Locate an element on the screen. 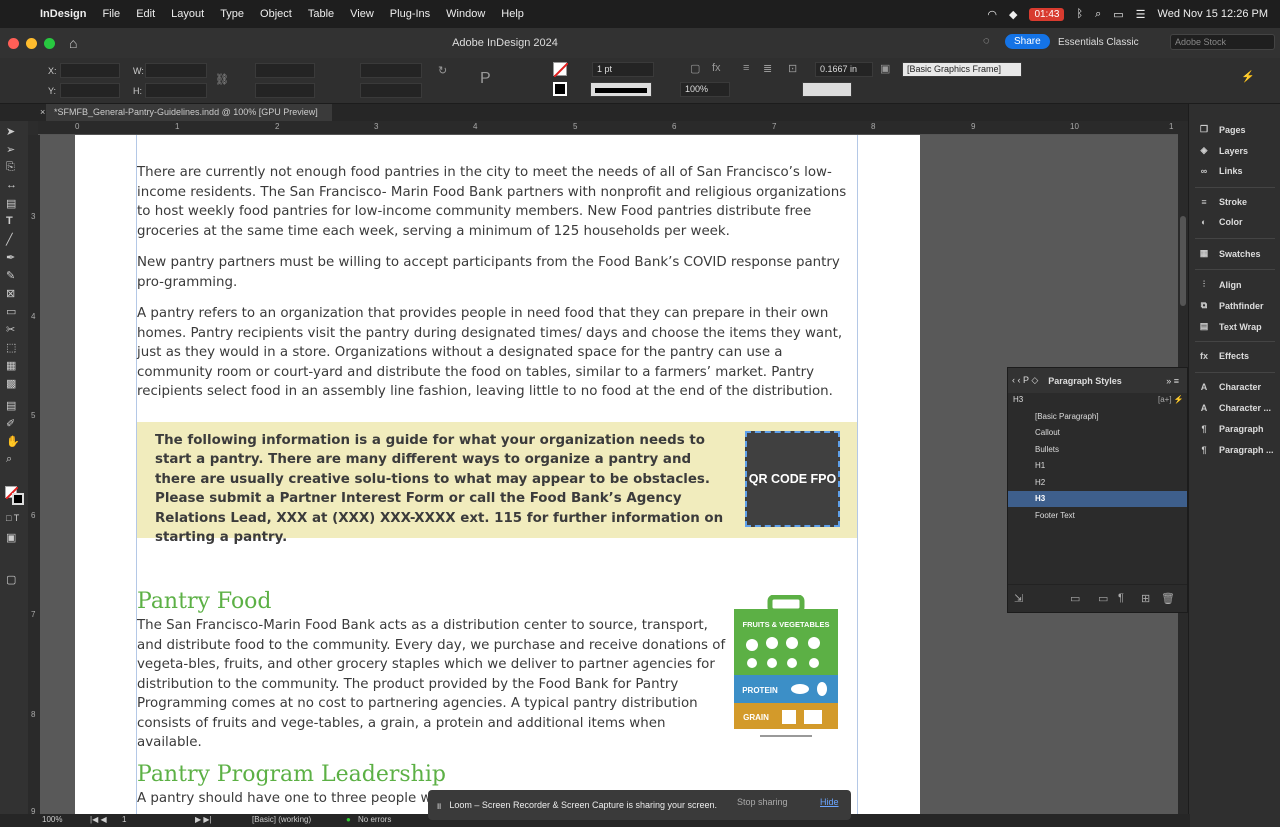 This screenshot has width=1280, height=827. h-field is located at coordinates (176, 90).